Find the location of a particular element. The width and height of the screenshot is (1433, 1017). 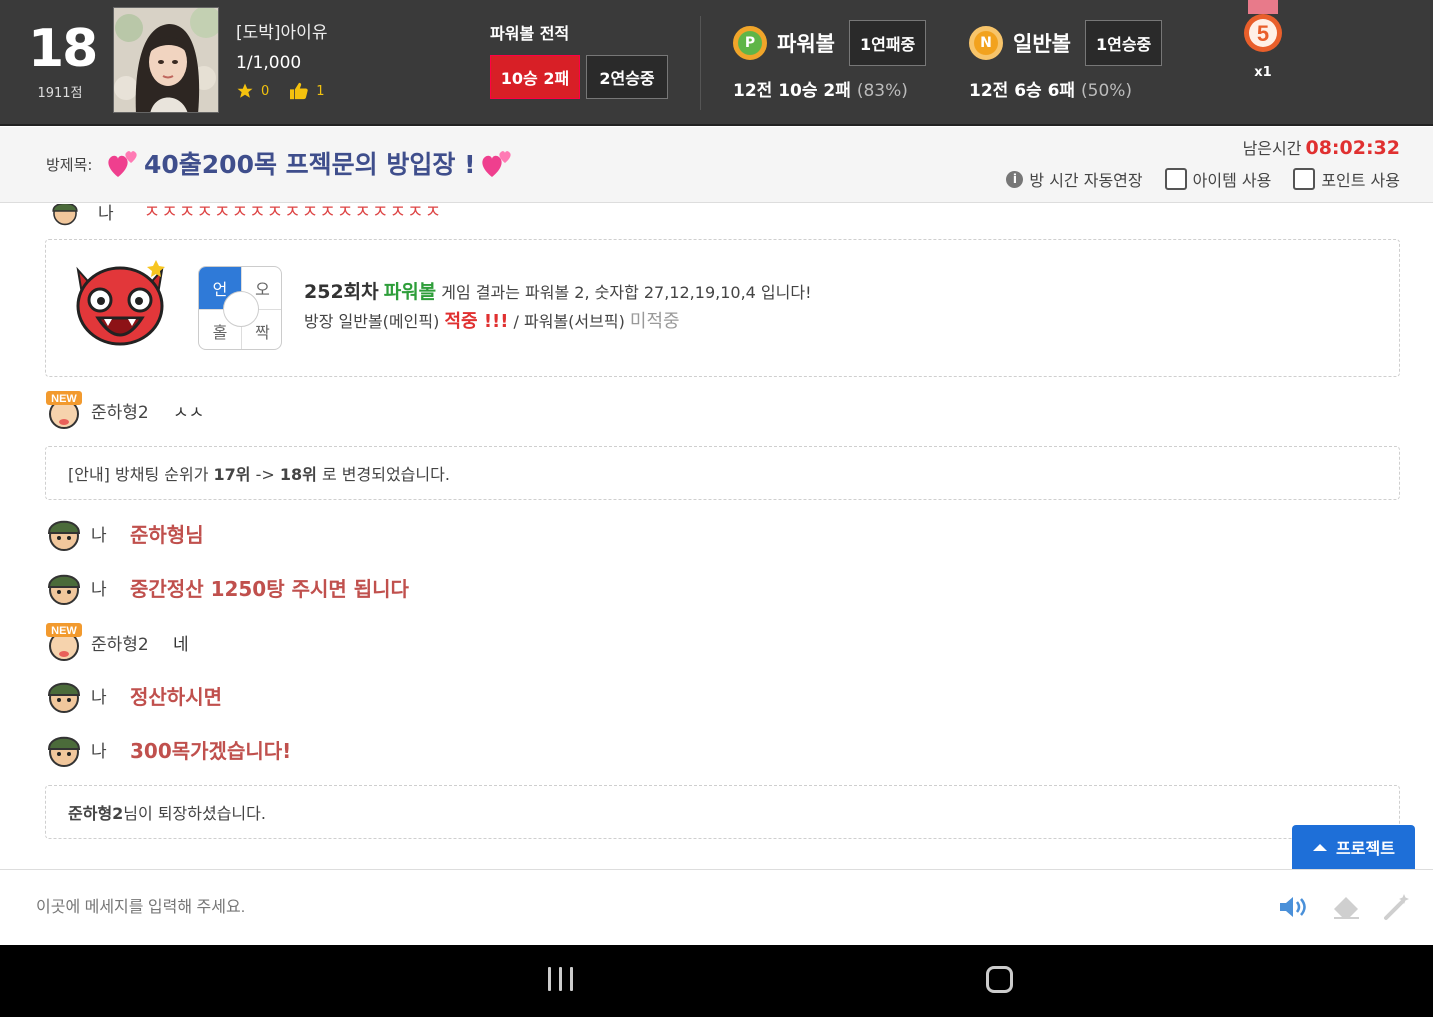

main-pick-label: 방장 일반볼(메인픽) is located at coordinates (372, 321).